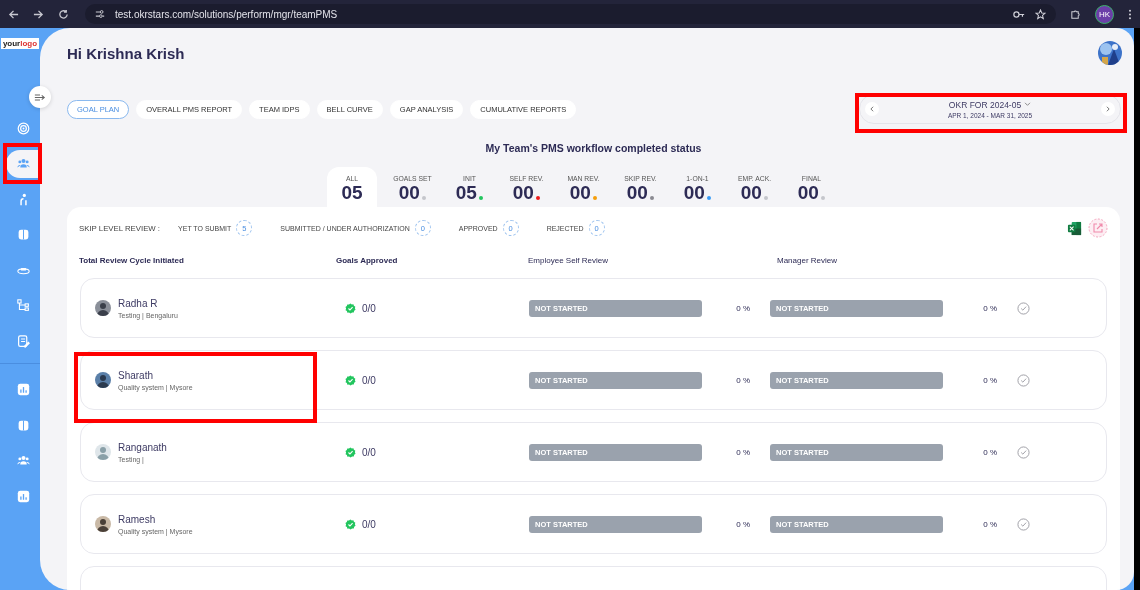 The height and width of the screenshot is (590, 1140). I want to click on hierarchy-icon, so click(23, 305).